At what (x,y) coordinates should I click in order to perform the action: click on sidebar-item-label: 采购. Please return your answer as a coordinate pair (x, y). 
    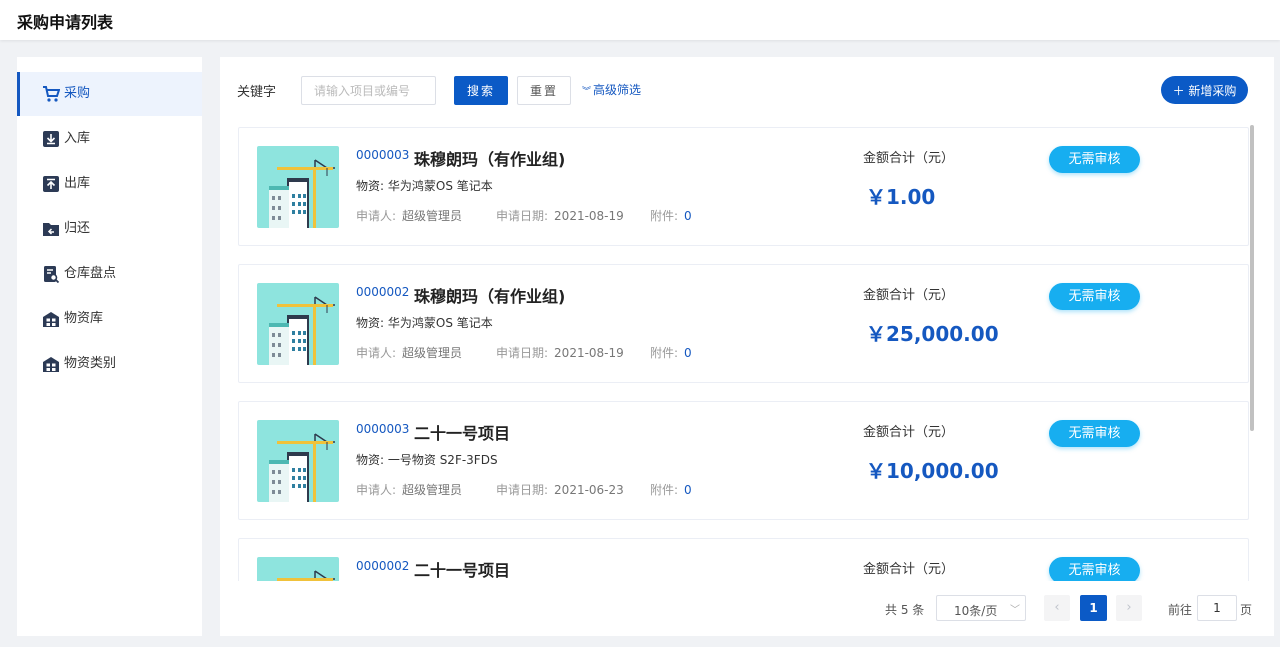
    Looking at the image, I should click on (77, 93).